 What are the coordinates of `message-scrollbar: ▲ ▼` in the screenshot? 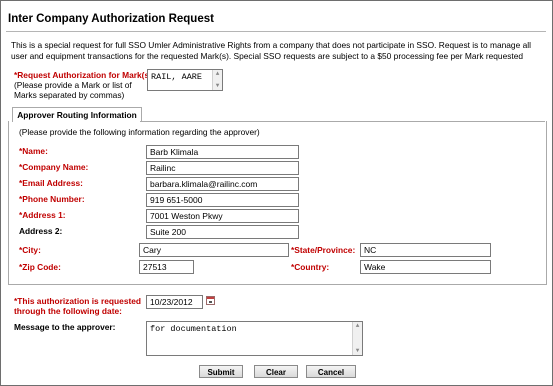 It's located at (357, 338).